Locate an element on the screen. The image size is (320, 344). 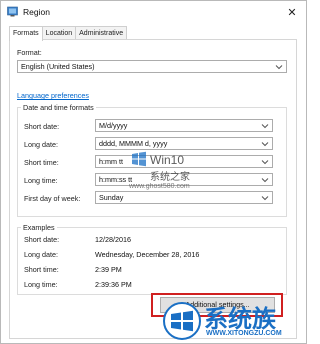
example-short-time-value: 2:39 PM is located at coordinates (108, 269).